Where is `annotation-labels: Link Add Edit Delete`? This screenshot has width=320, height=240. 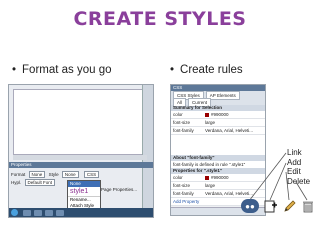 annotation-labels: Link Add Edit Delete is located at coordinates (298, 167).